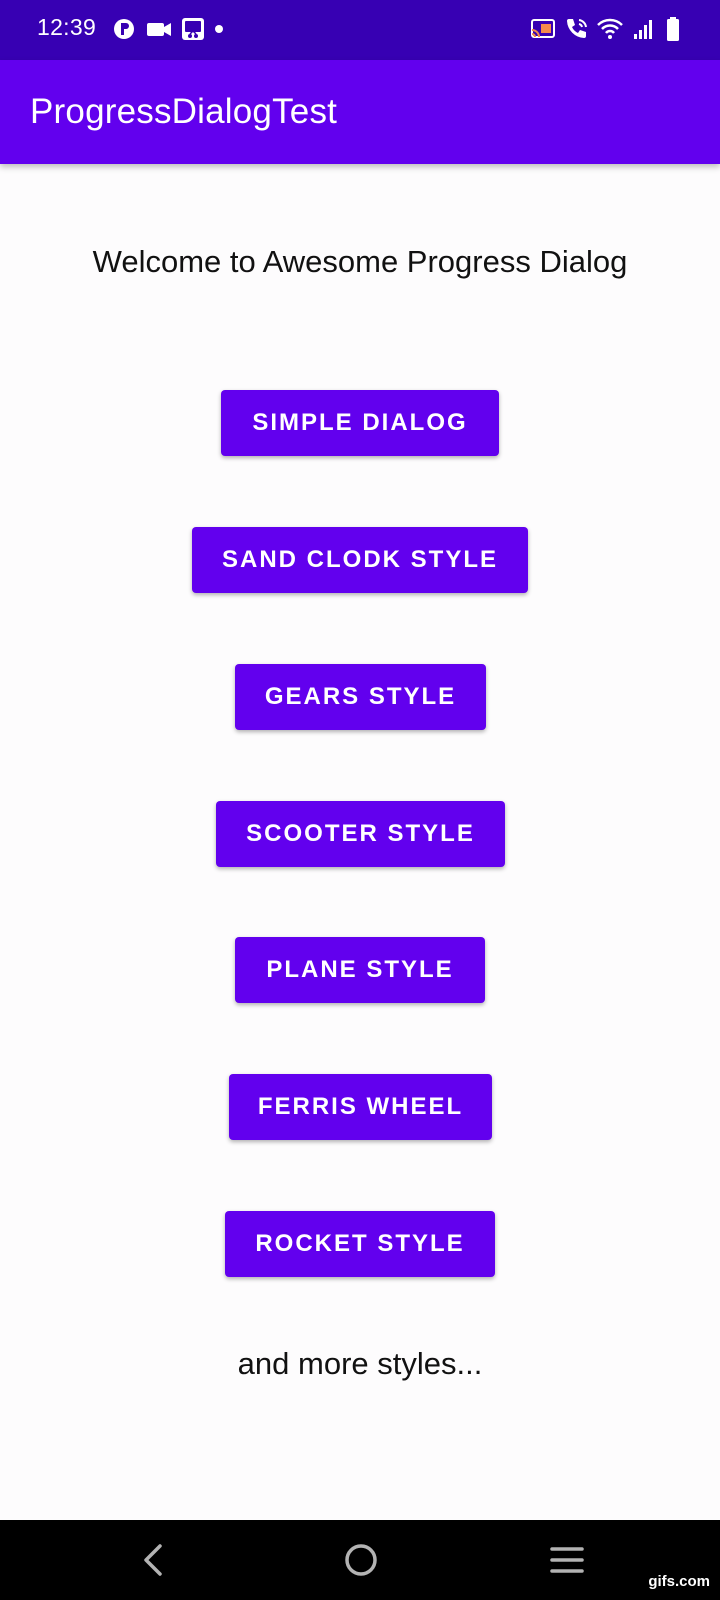 The image size is (720, 1600). What do you see at coordinates (67, 27) in the screenshot?
I see `status-time: 12:39` at bounding box center [67, 27].